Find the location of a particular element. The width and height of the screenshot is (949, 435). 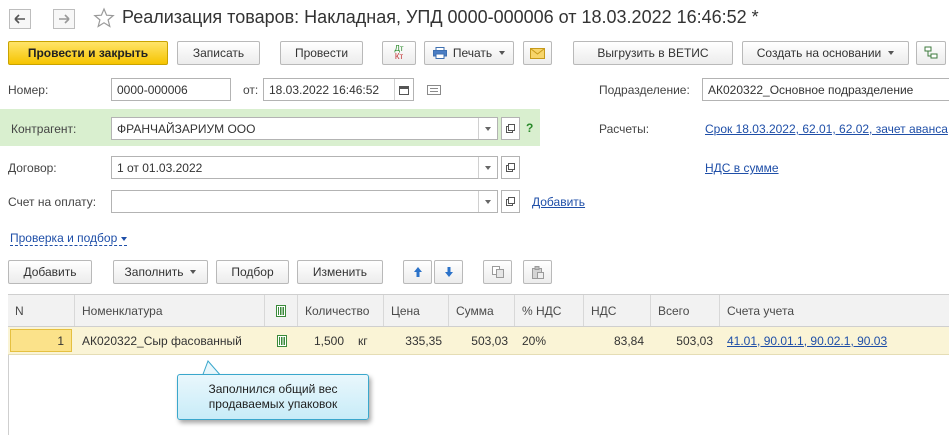

col-qty: Количество is located at coordinates (341, 310).